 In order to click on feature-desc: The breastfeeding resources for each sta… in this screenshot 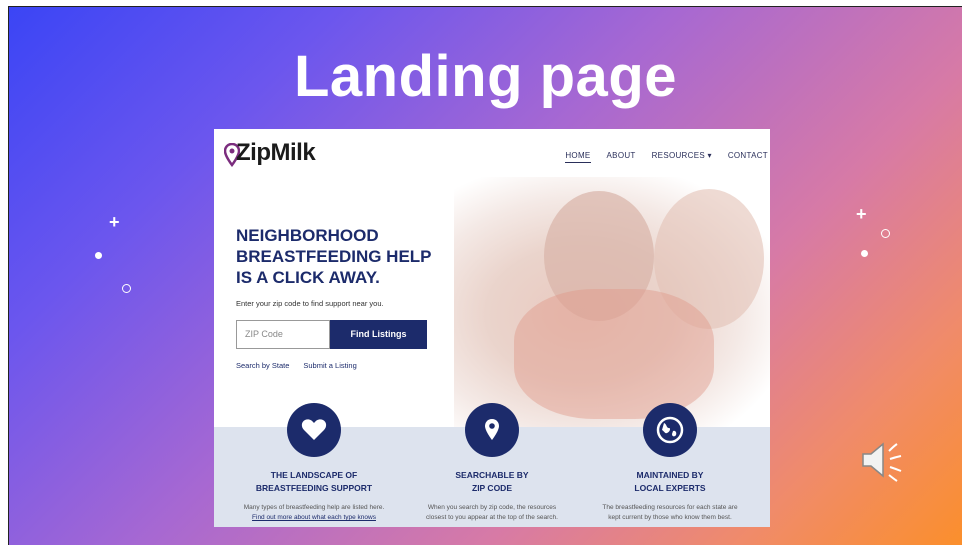, I will do `click(670, 513)`.